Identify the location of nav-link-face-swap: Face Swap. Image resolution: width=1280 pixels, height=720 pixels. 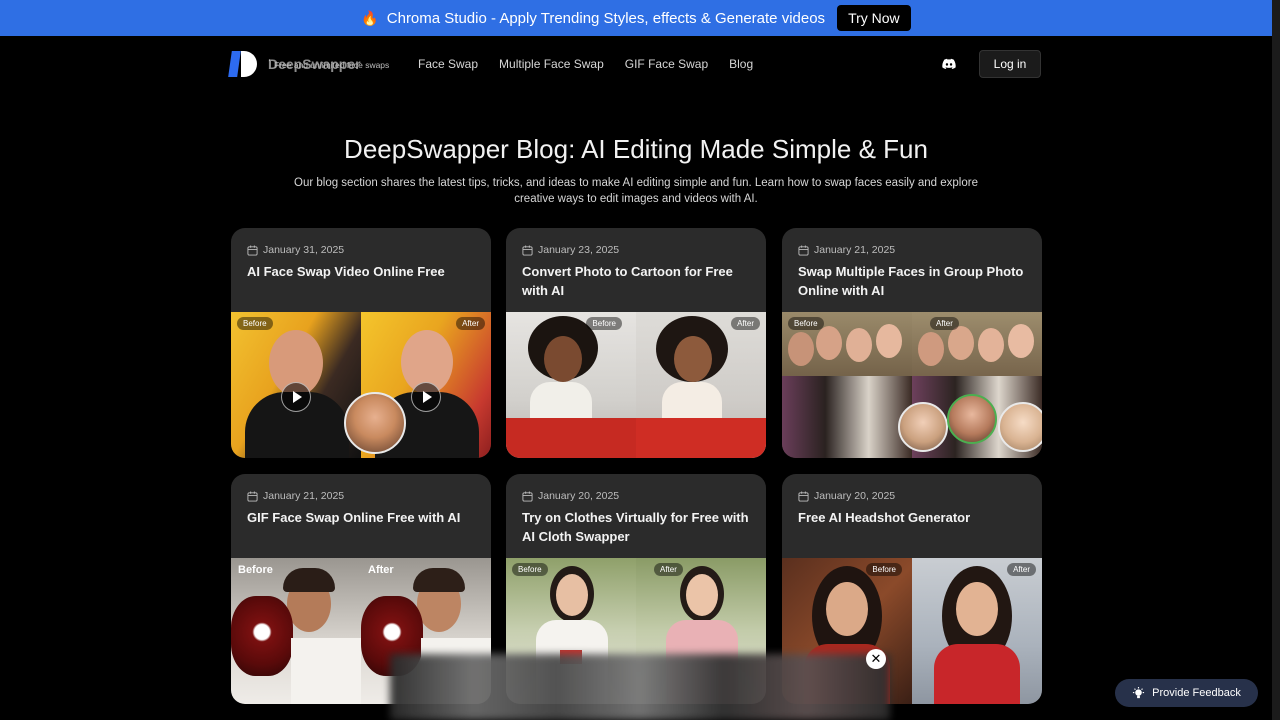
(448, 64).